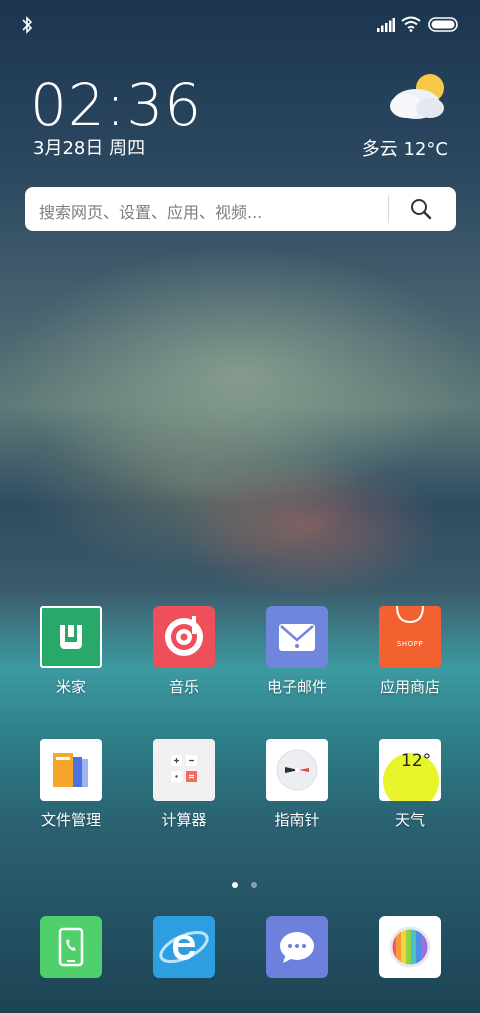 This screenshot has height=1013, width=480. I want to click on file-manager-icon, so click(71, 770).